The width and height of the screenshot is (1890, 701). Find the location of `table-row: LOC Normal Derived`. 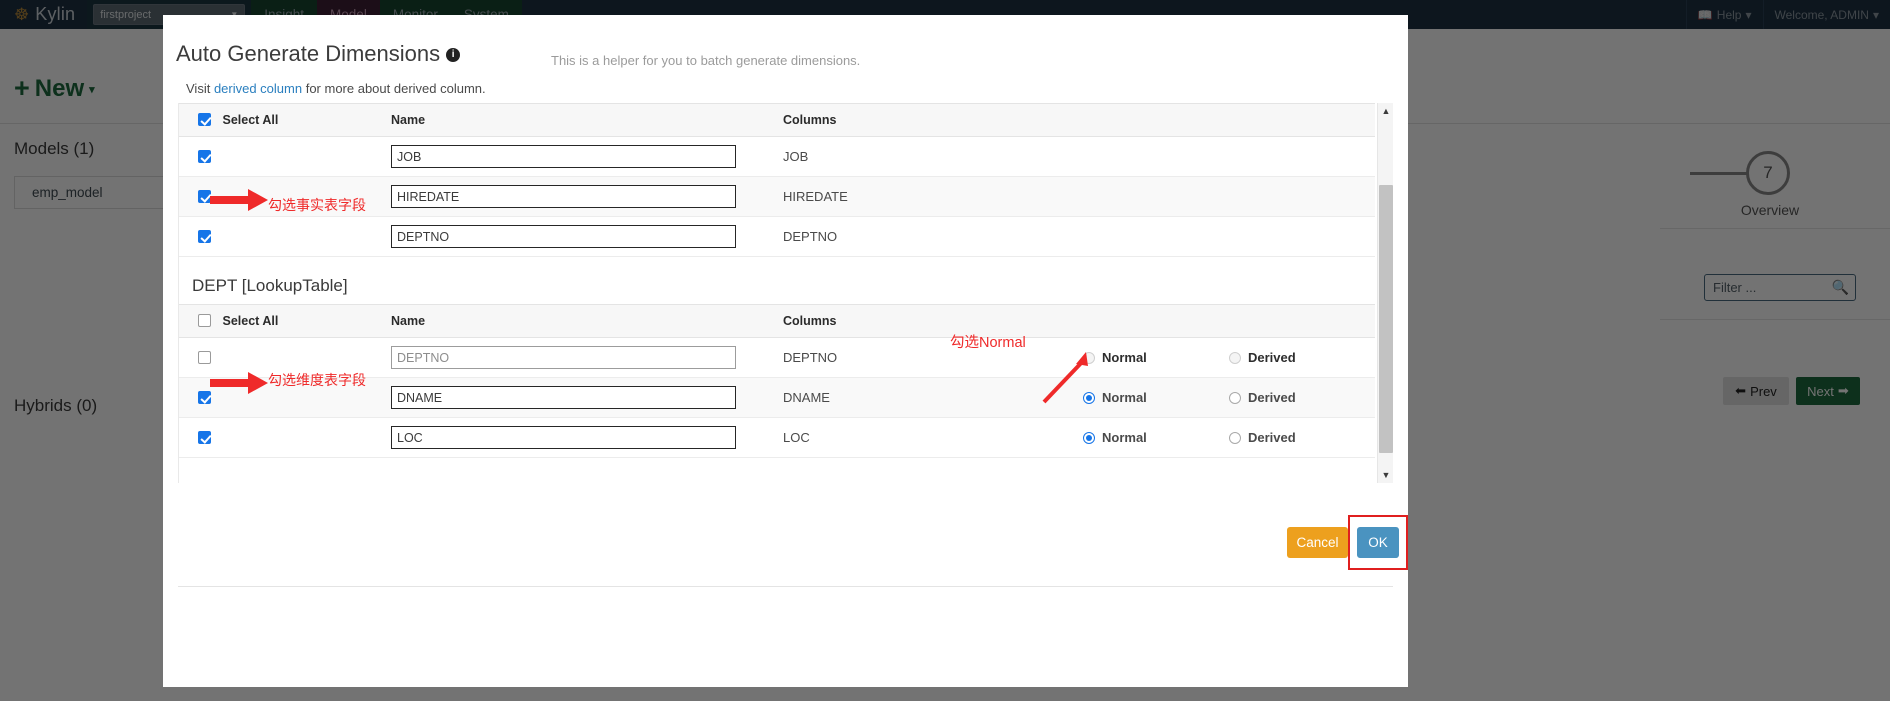

table-row: LOC Normal Derived is located at coordinates (777, 437).